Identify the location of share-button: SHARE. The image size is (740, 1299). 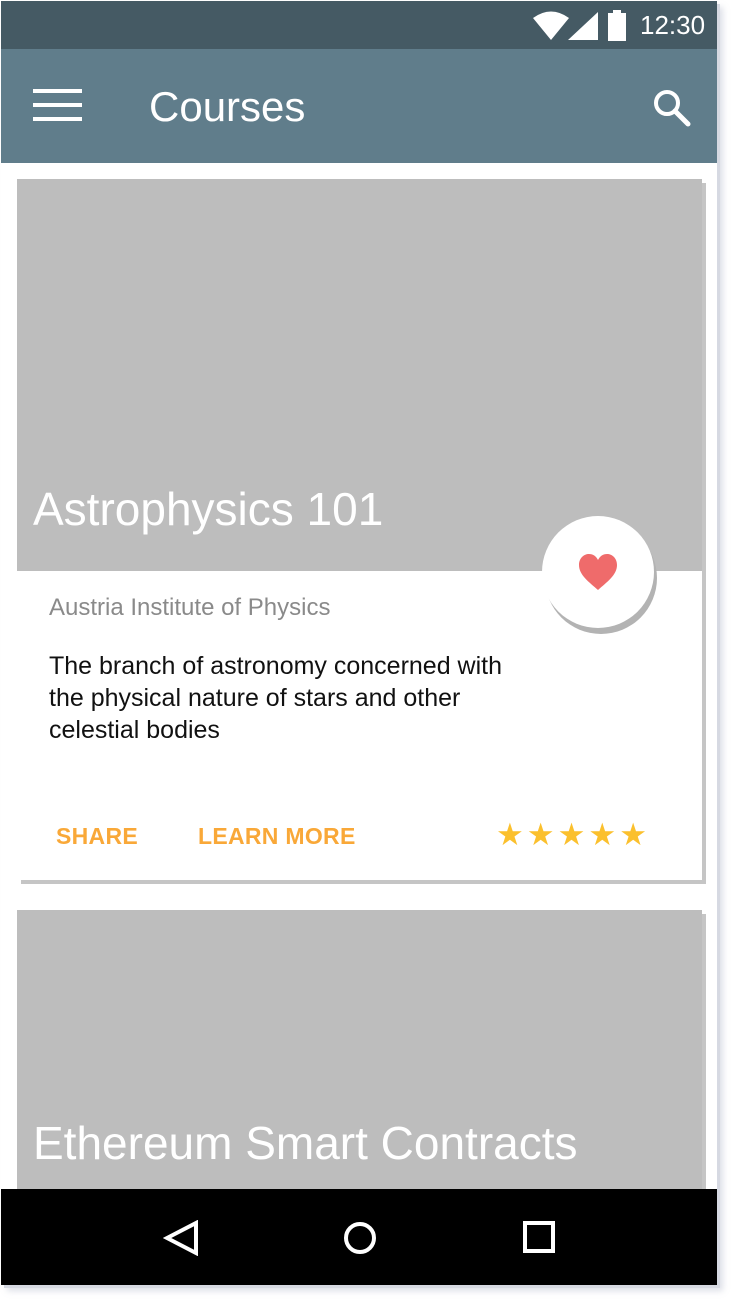
(97, 836).